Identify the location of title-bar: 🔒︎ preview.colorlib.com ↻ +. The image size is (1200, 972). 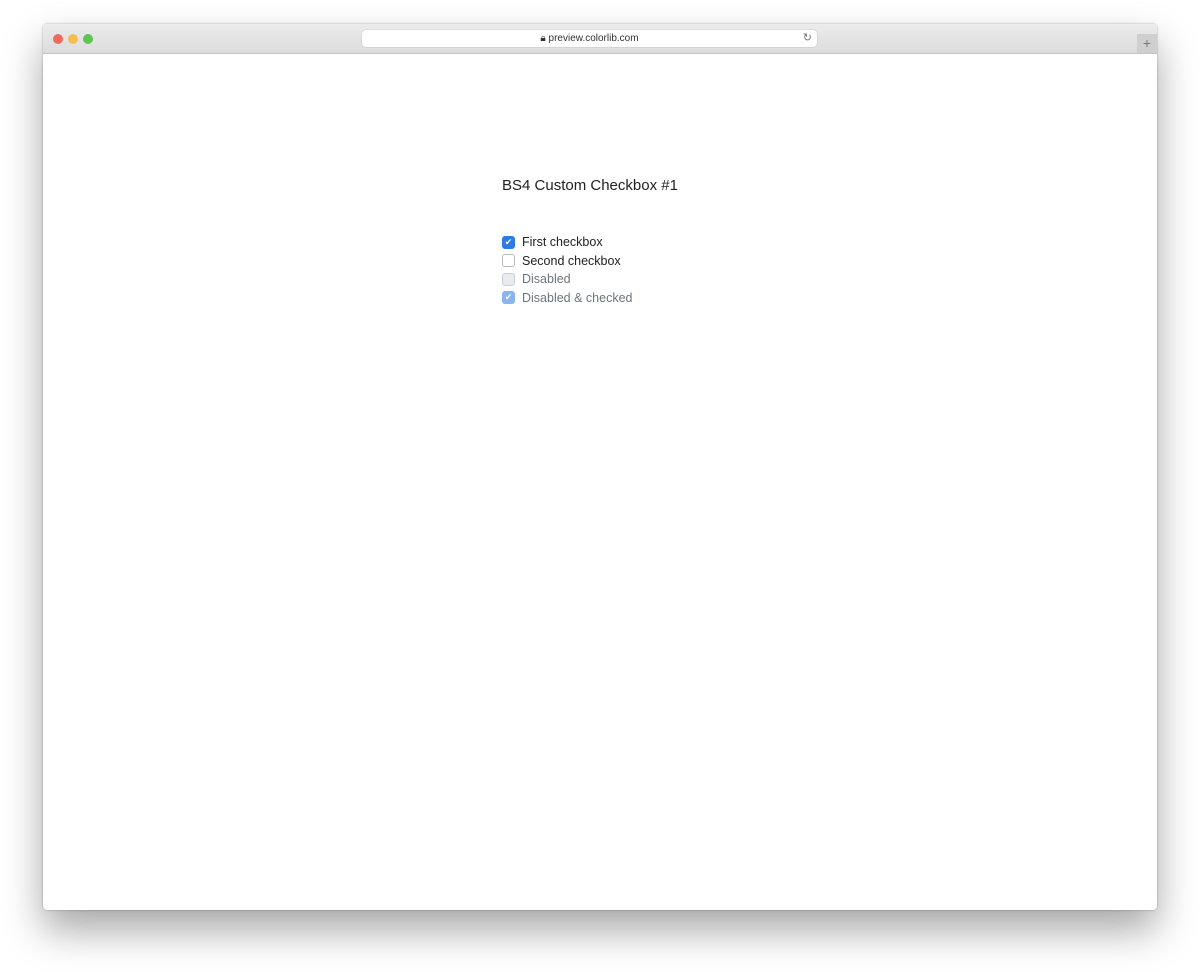
(600, 39).